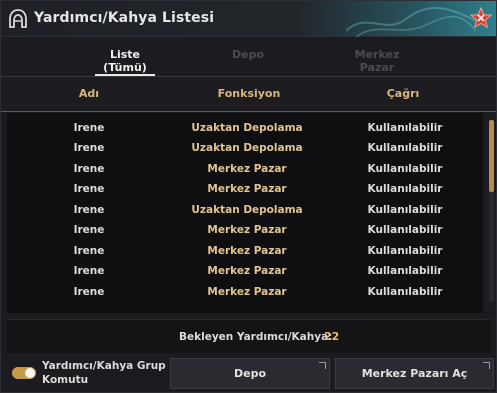  I want to click on depo-button-label: Depo, so click(250, 373).